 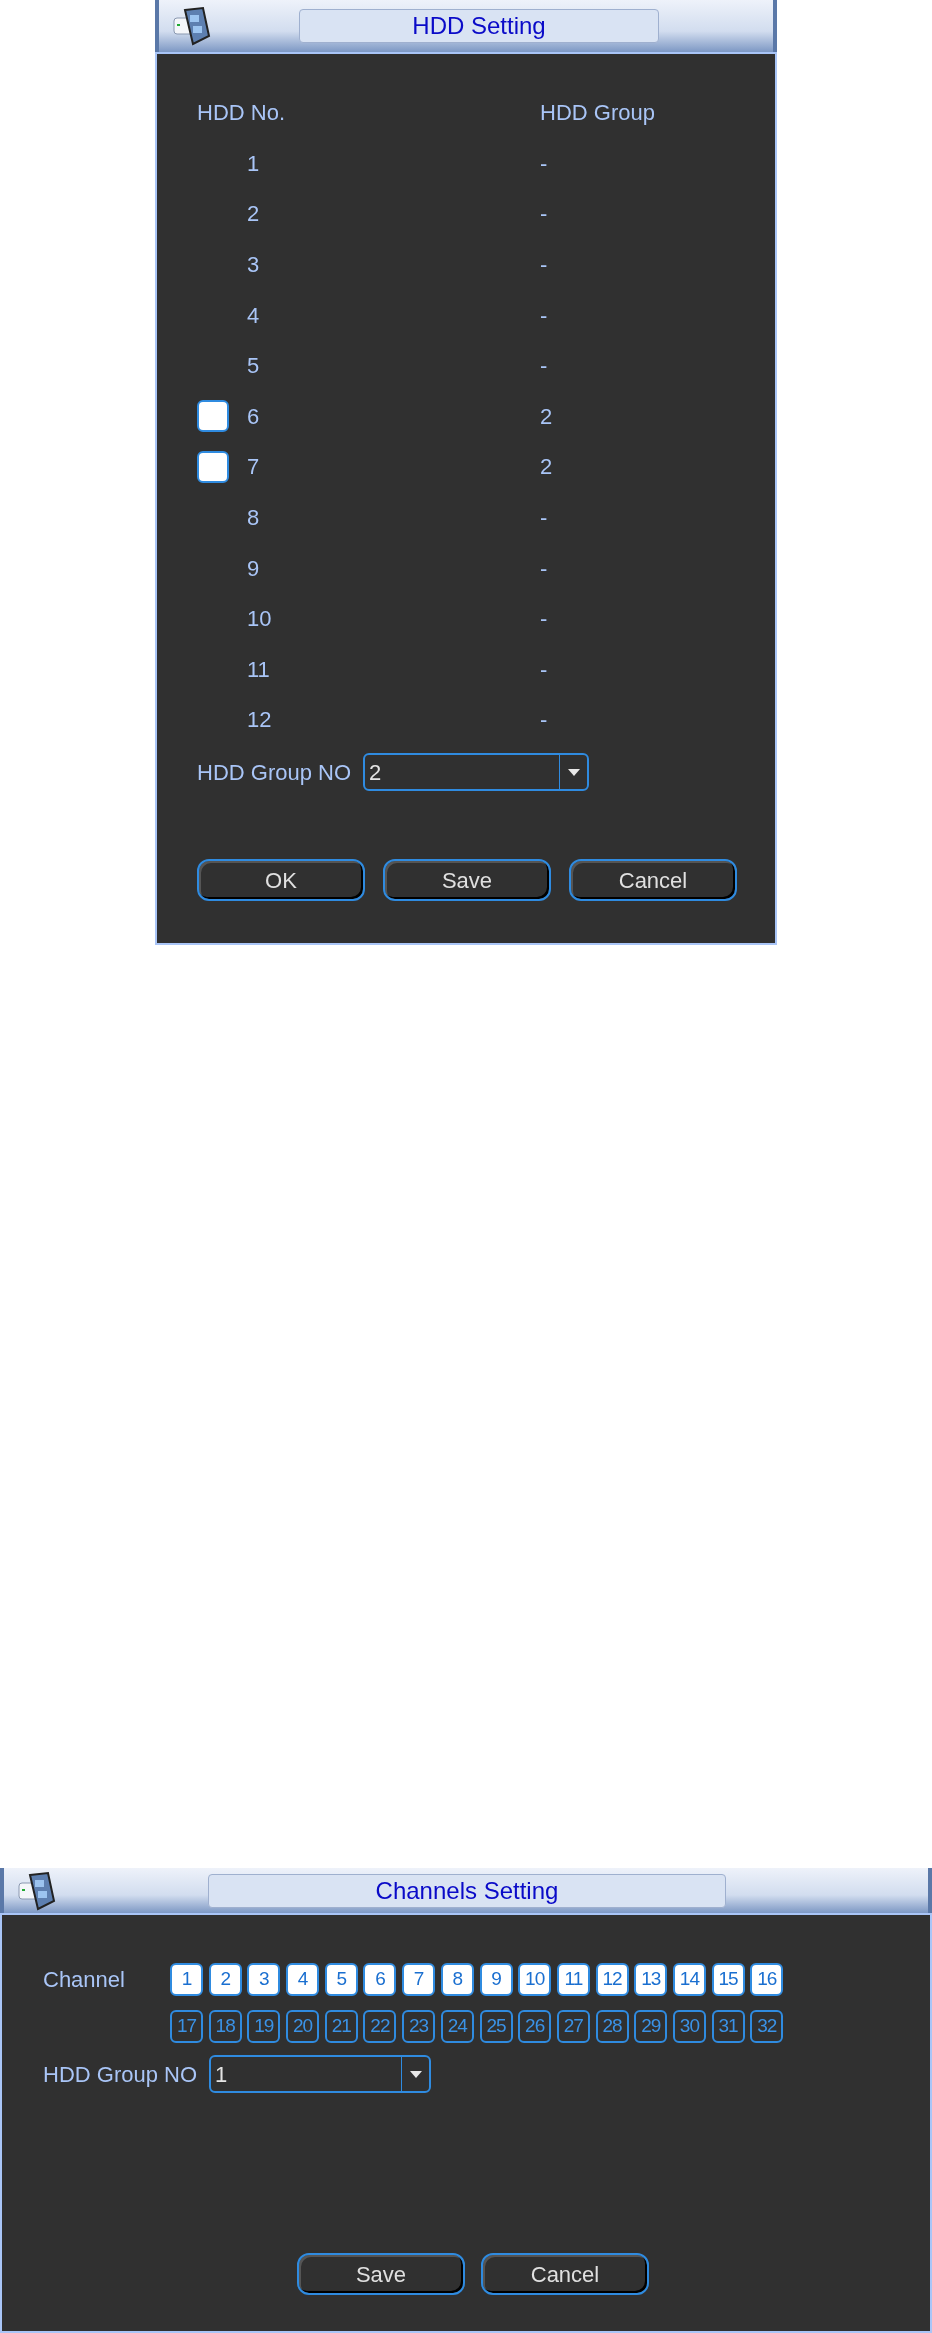 I want to click on channel-toggle: 24, so click(x=457, y=2026).